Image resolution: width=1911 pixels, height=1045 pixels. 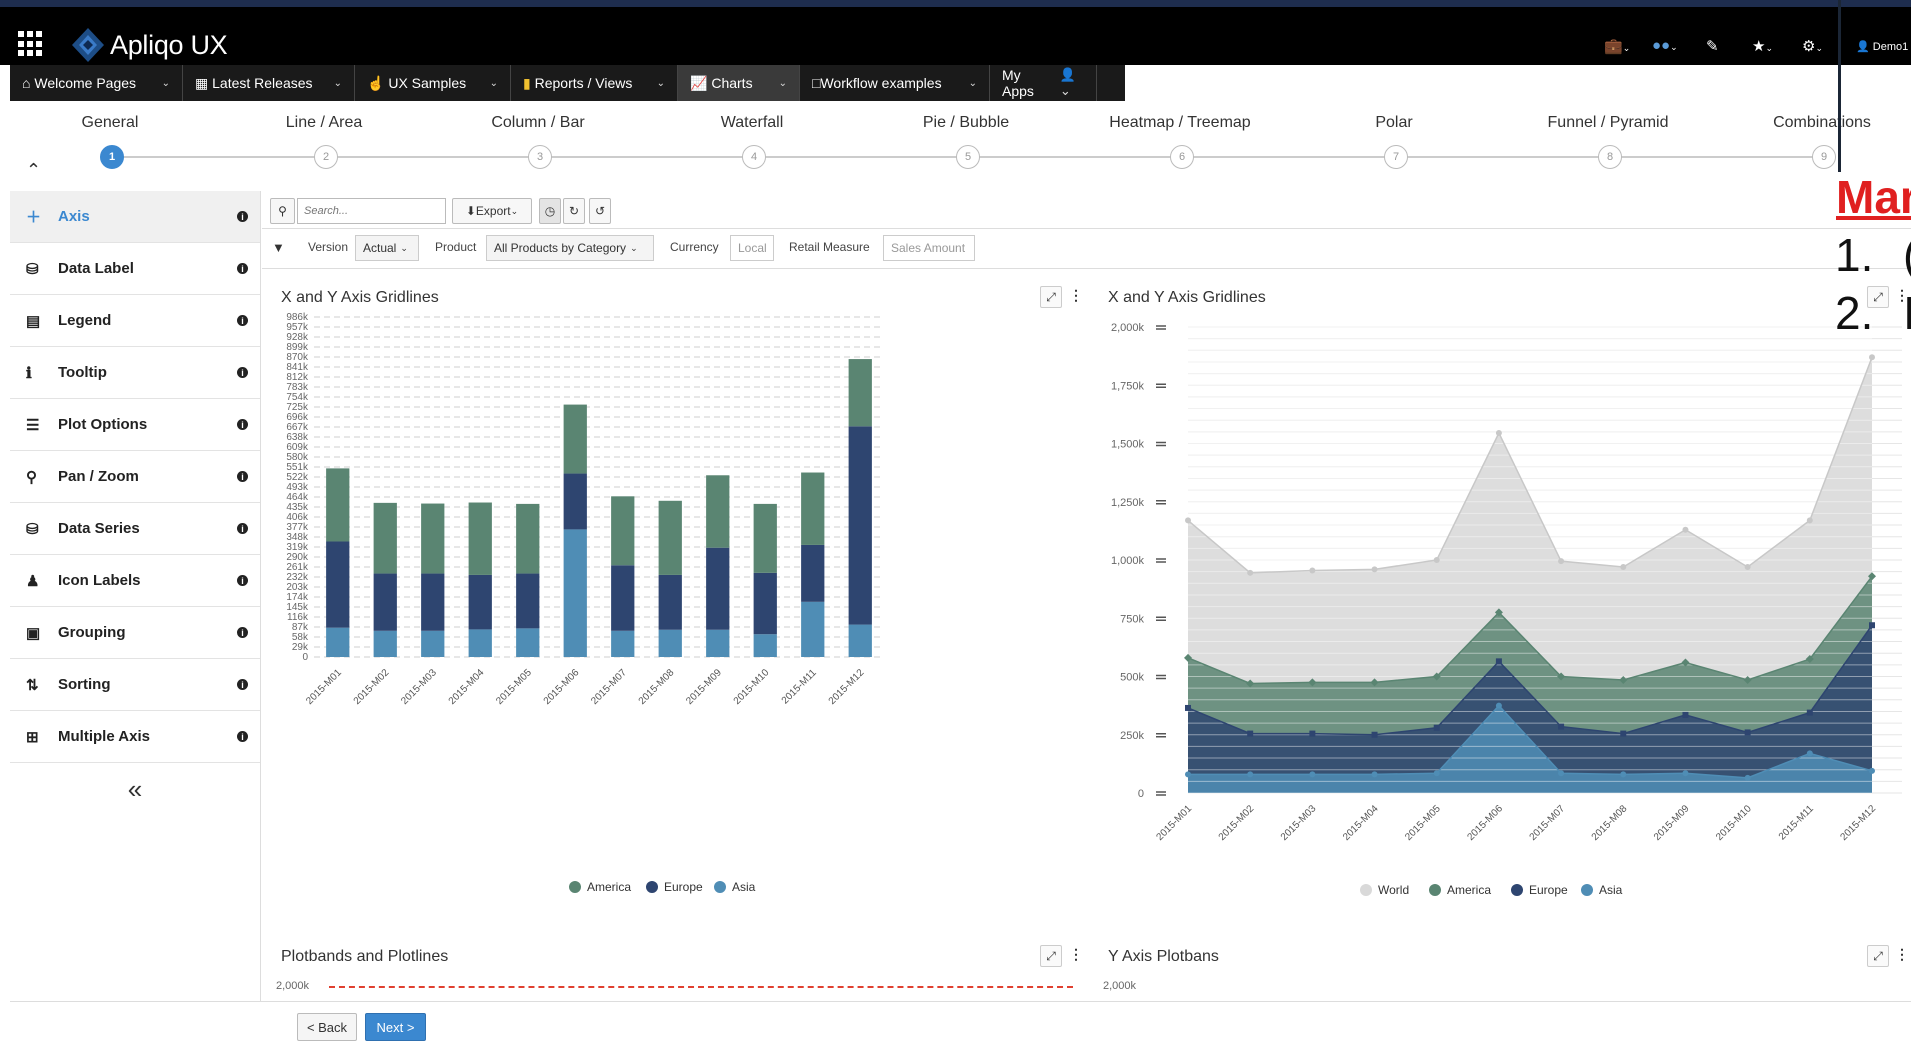 What do you see at coordinates (1043, 83) in the screenshot?
I see `nav-my-apps: My Apps 👤⌄` at bounding box center [1043, 83].